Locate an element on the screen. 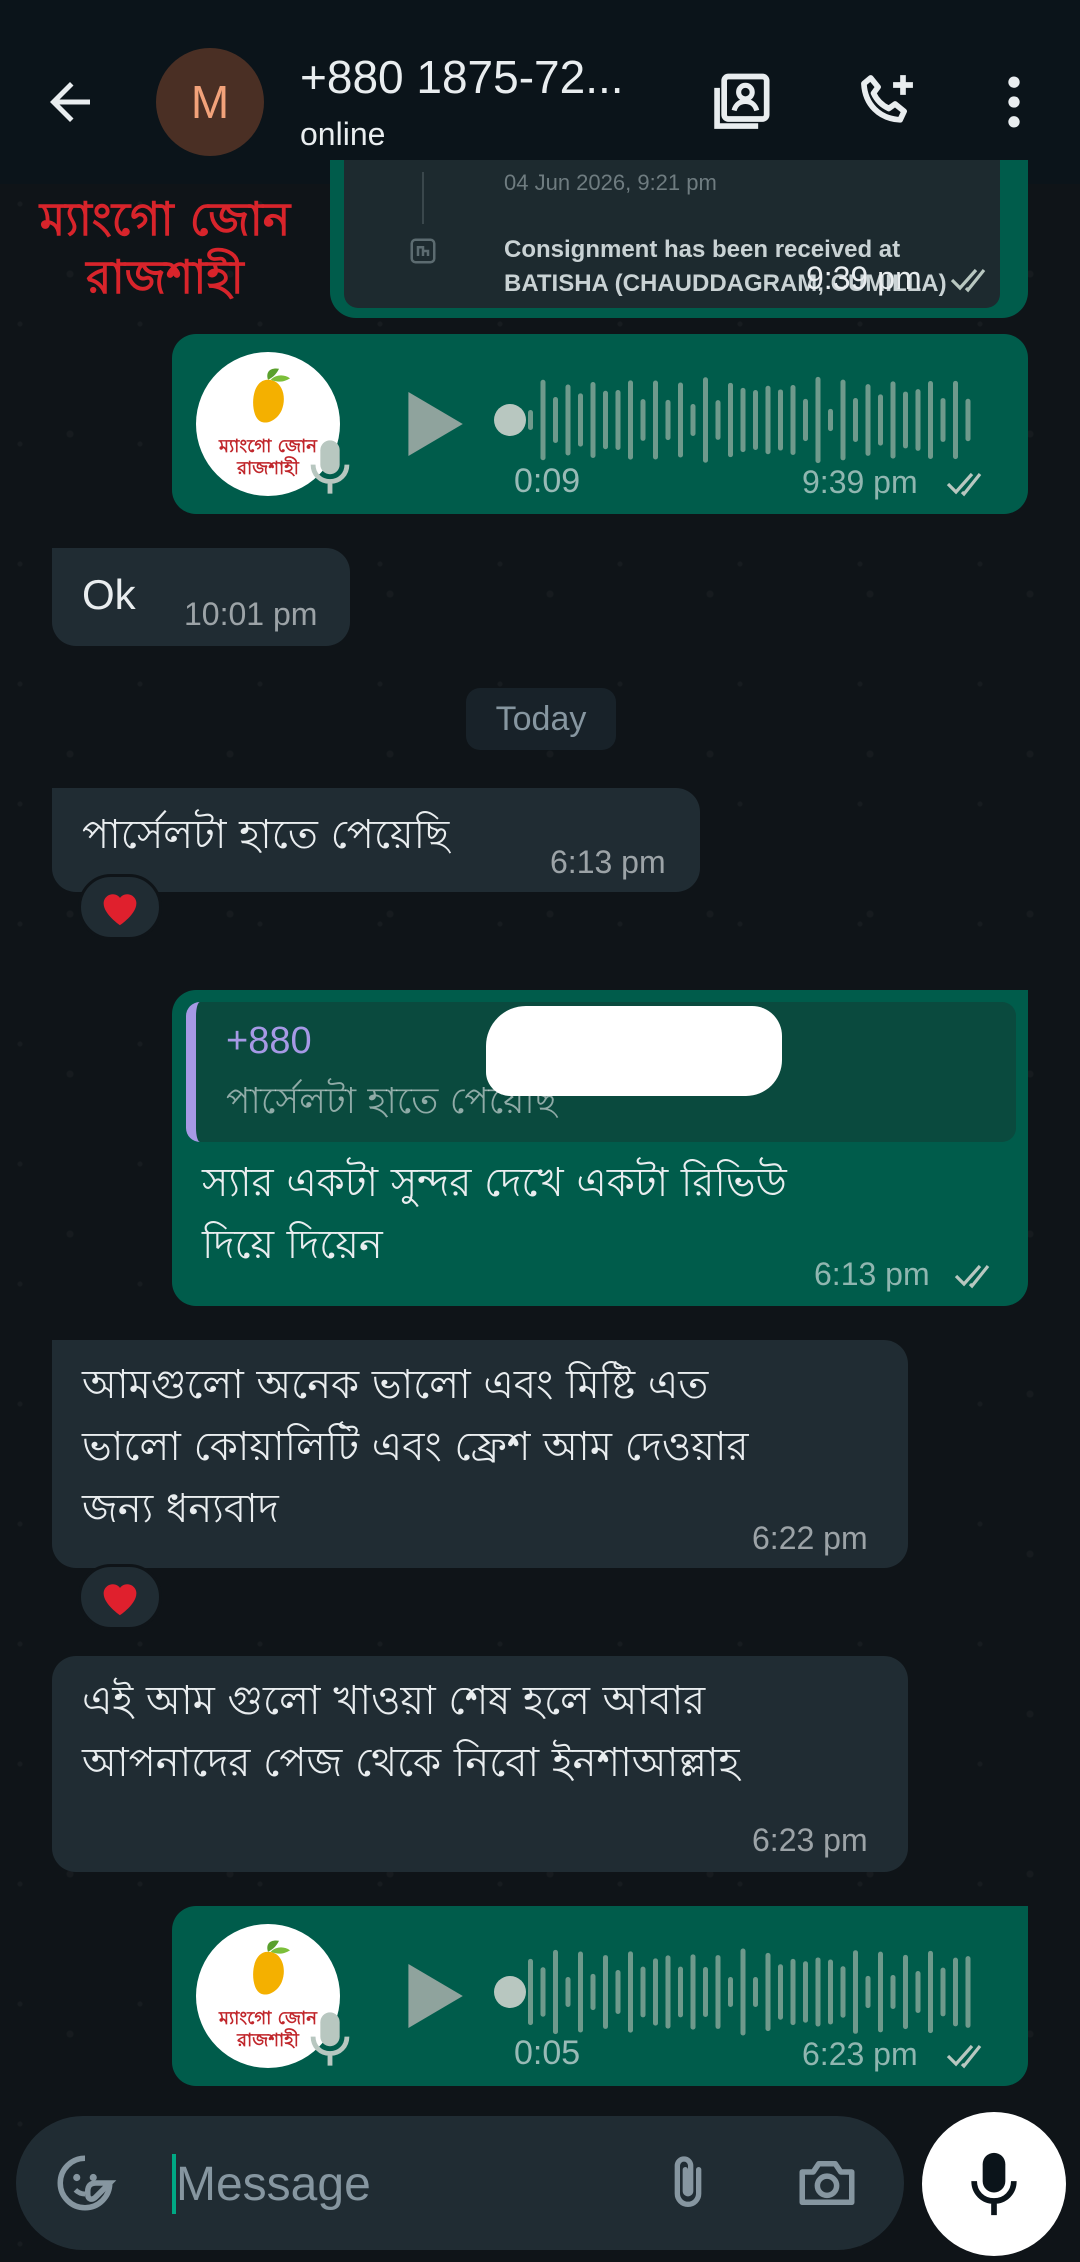  message-text: পার্সেলটা হাতে পেয়েছি is located at coordinates (266, 835).